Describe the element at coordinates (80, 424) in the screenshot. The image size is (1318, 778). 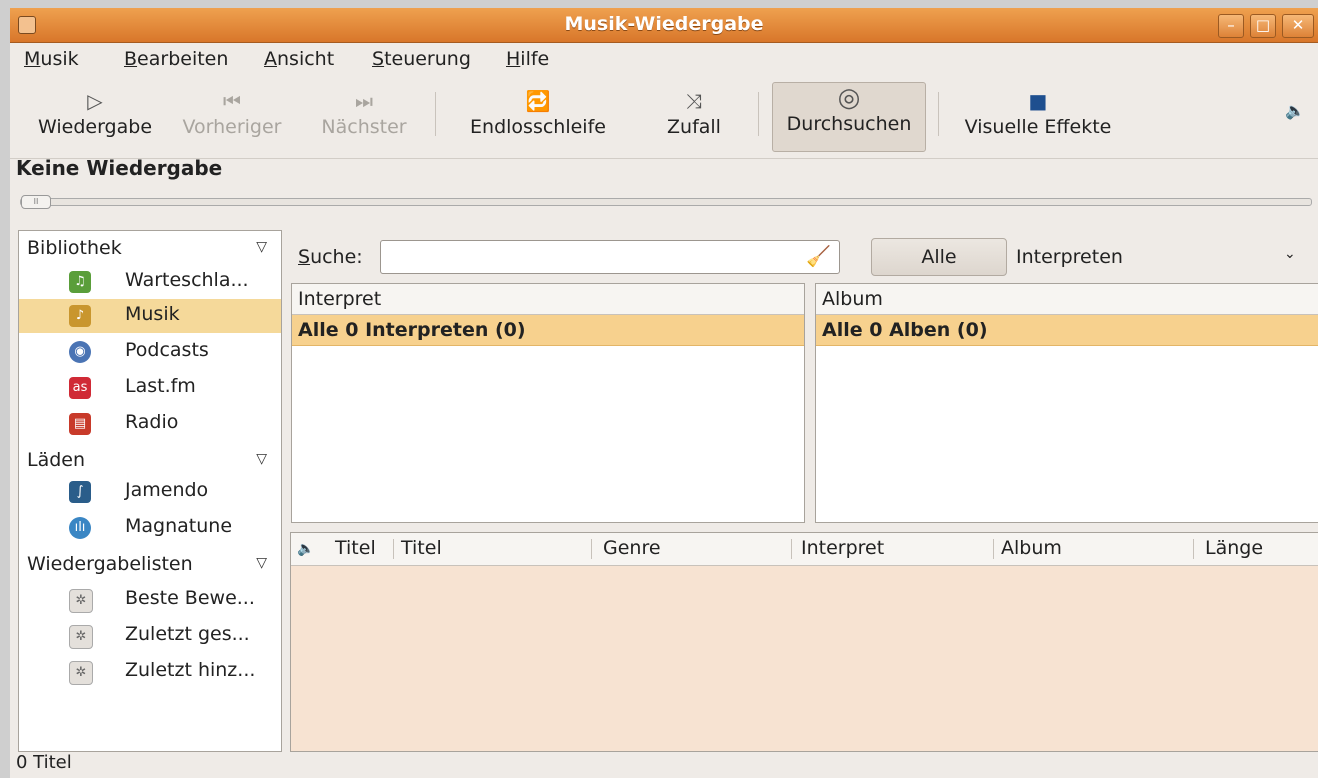
I see `radio-icon: ▤` at that location.